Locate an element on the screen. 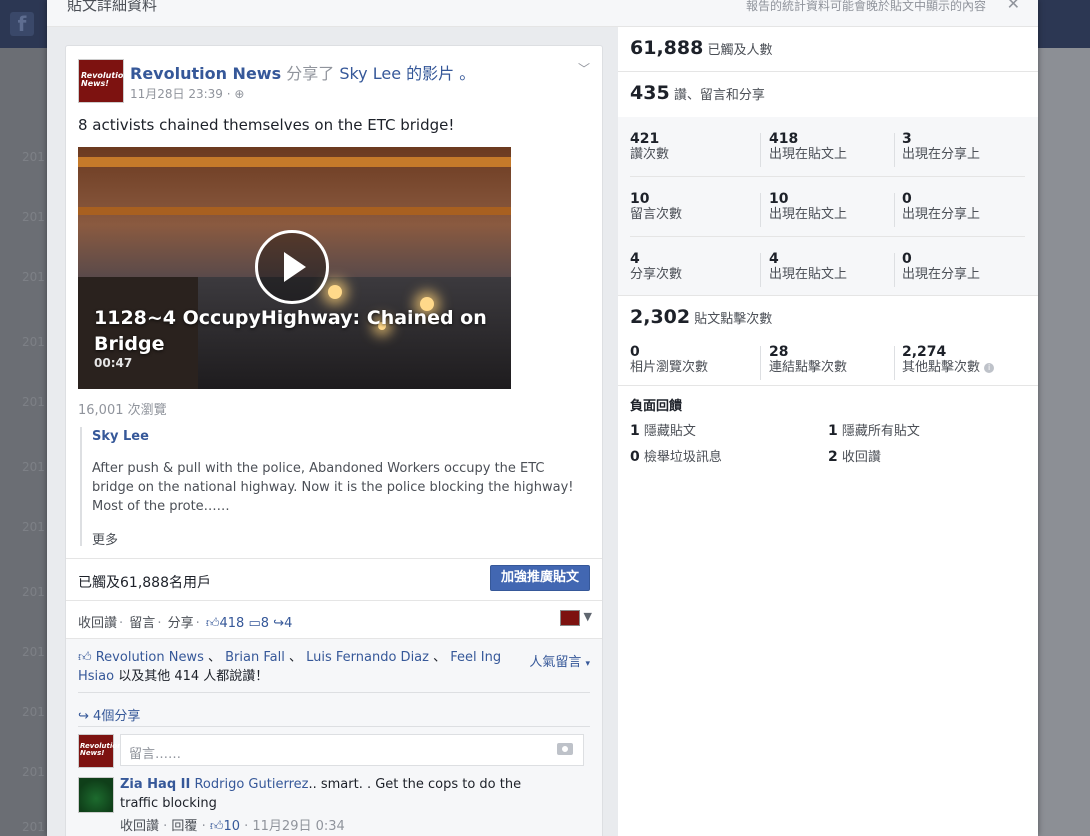 This screenshot has width=1090, height=836. reach-label: 已觸及人數 is located at coordinates (740, 50).